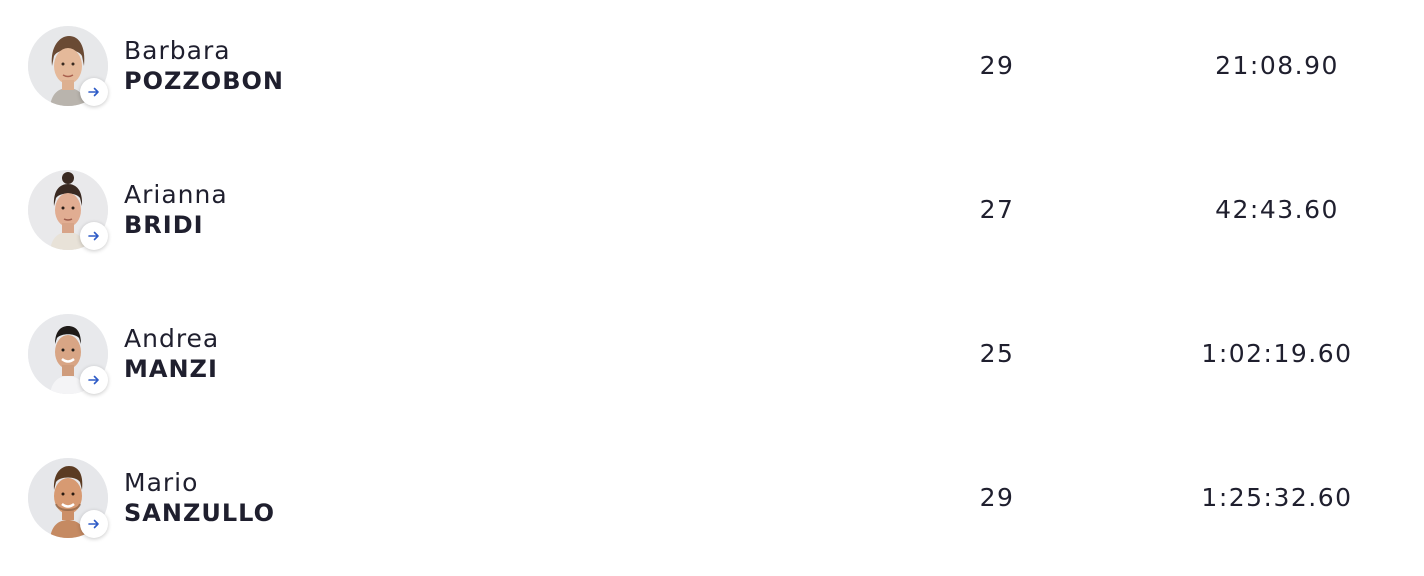 The width and height of the screenshot is (1424, 576). Describe the element at coordinates (172, 338) in the screenshot. I see `athlete-first-name: Andrea` at that location.